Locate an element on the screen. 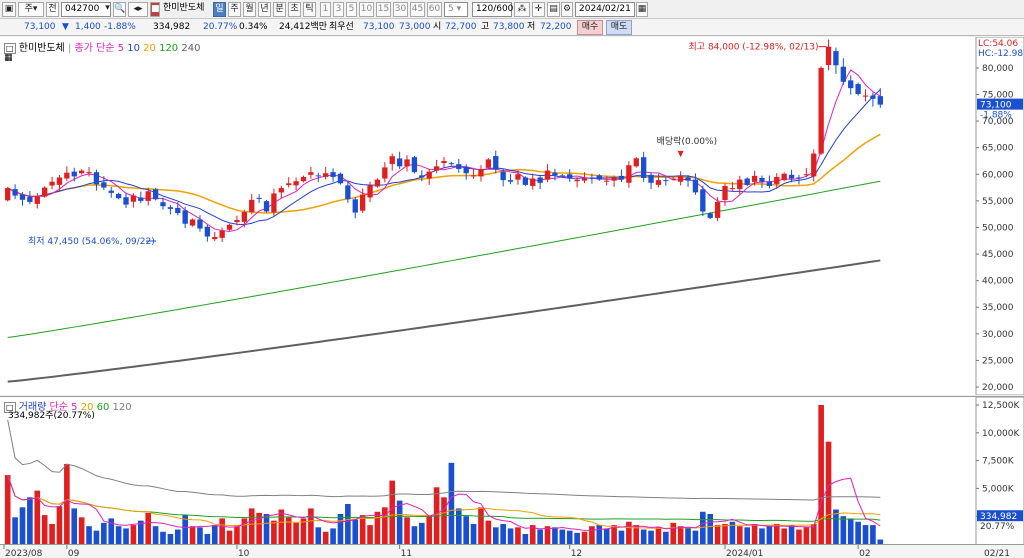  period-week-tab: 주 is located at coordinates (234, 9).